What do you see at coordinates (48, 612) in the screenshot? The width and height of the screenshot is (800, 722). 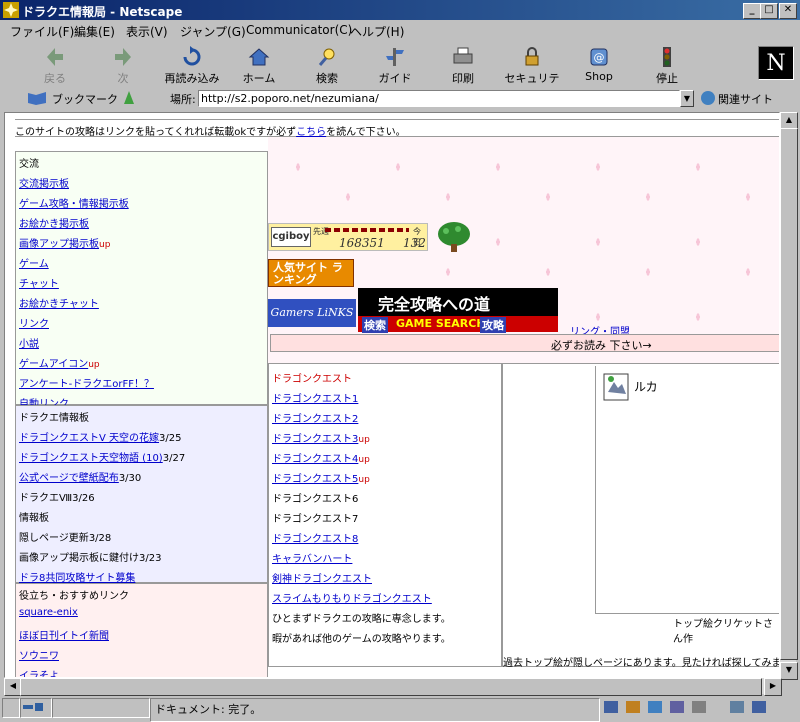 I see `left-nav-item: square-enix` at bounding box center [48, 612].